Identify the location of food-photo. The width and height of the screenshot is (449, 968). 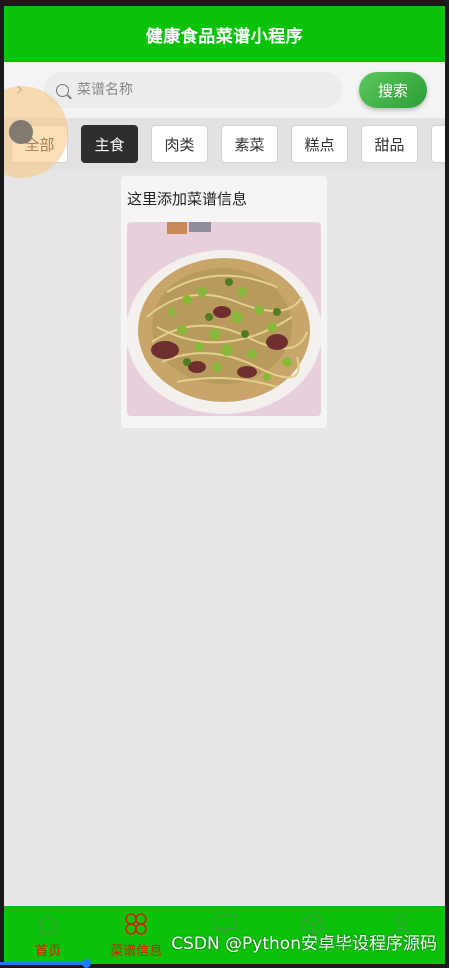
(224, 319).